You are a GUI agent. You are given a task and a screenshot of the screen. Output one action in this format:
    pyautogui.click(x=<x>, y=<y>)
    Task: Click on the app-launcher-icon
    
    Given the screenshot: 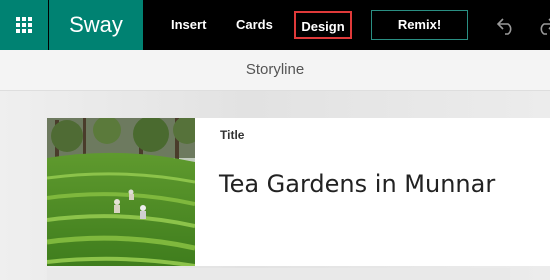 What is the action you would take?
    pyautogui.click(x=24, y=25)
    